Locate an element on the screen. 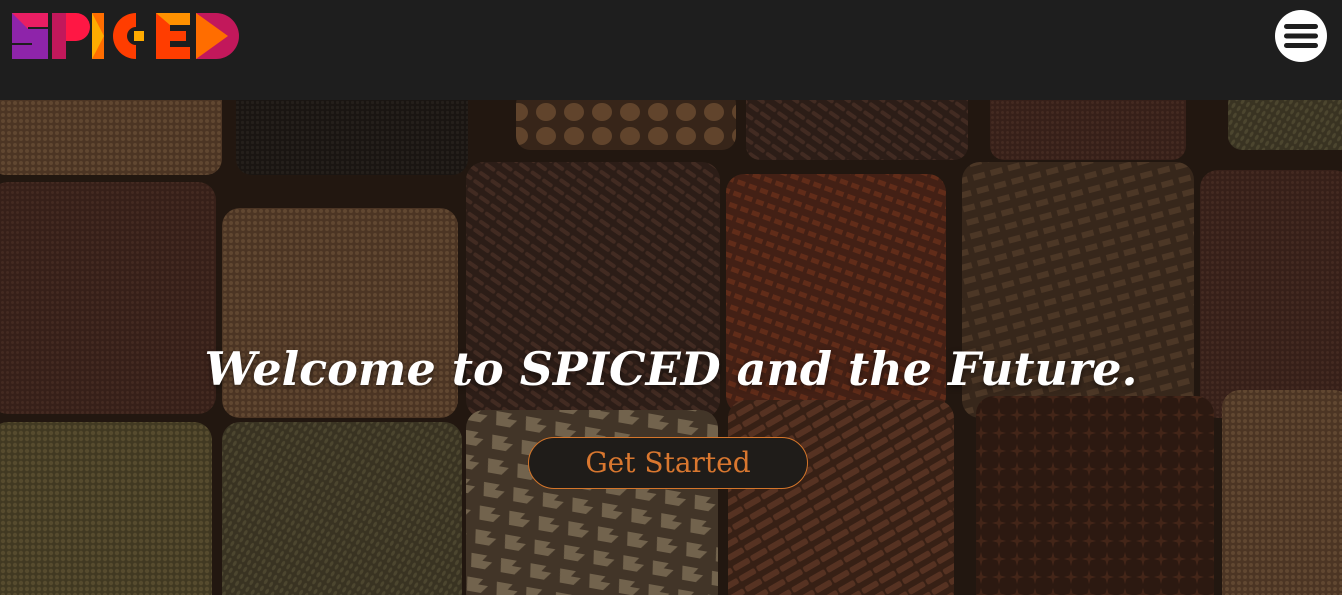  hero-title: Welcome to SPICED and the Future. is located at coordinates (671, 369).